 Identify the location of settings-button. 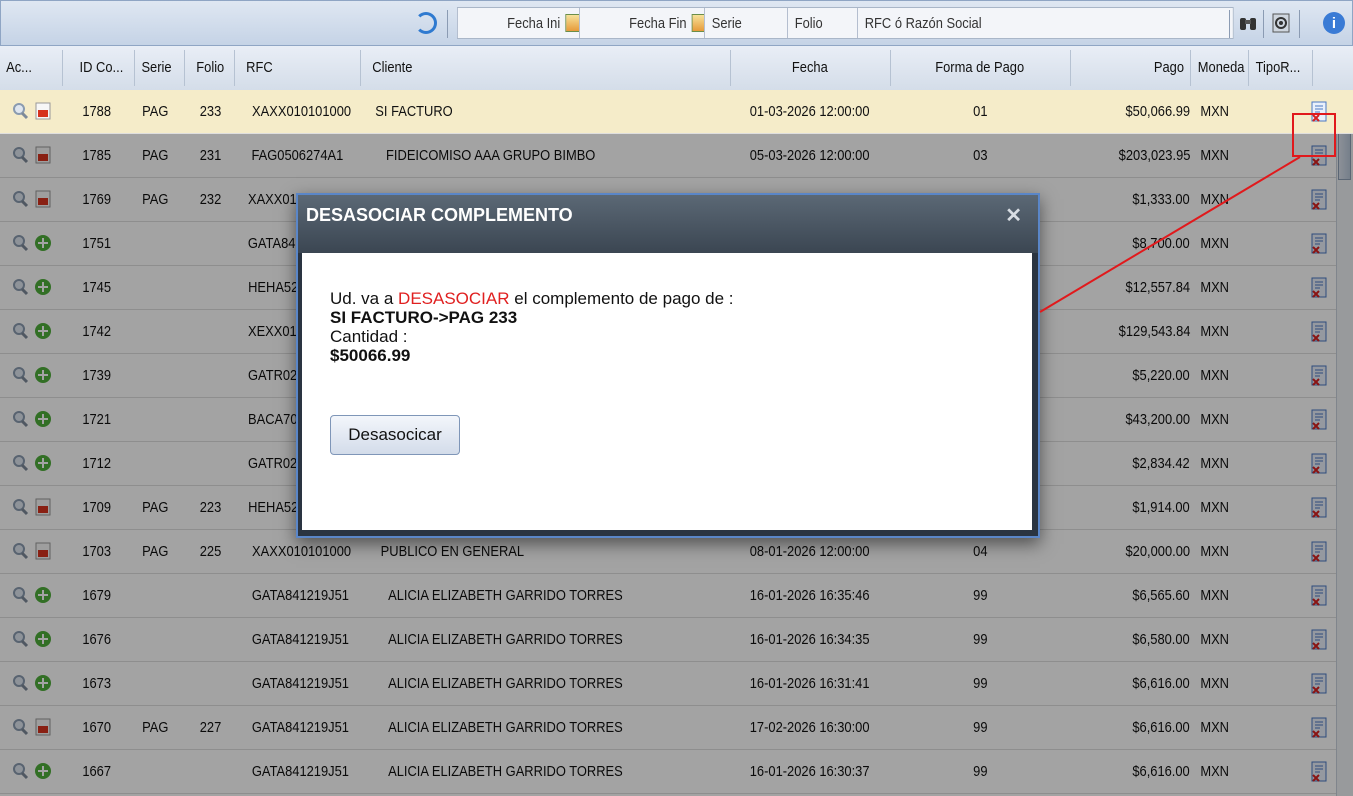
(1281, 23).